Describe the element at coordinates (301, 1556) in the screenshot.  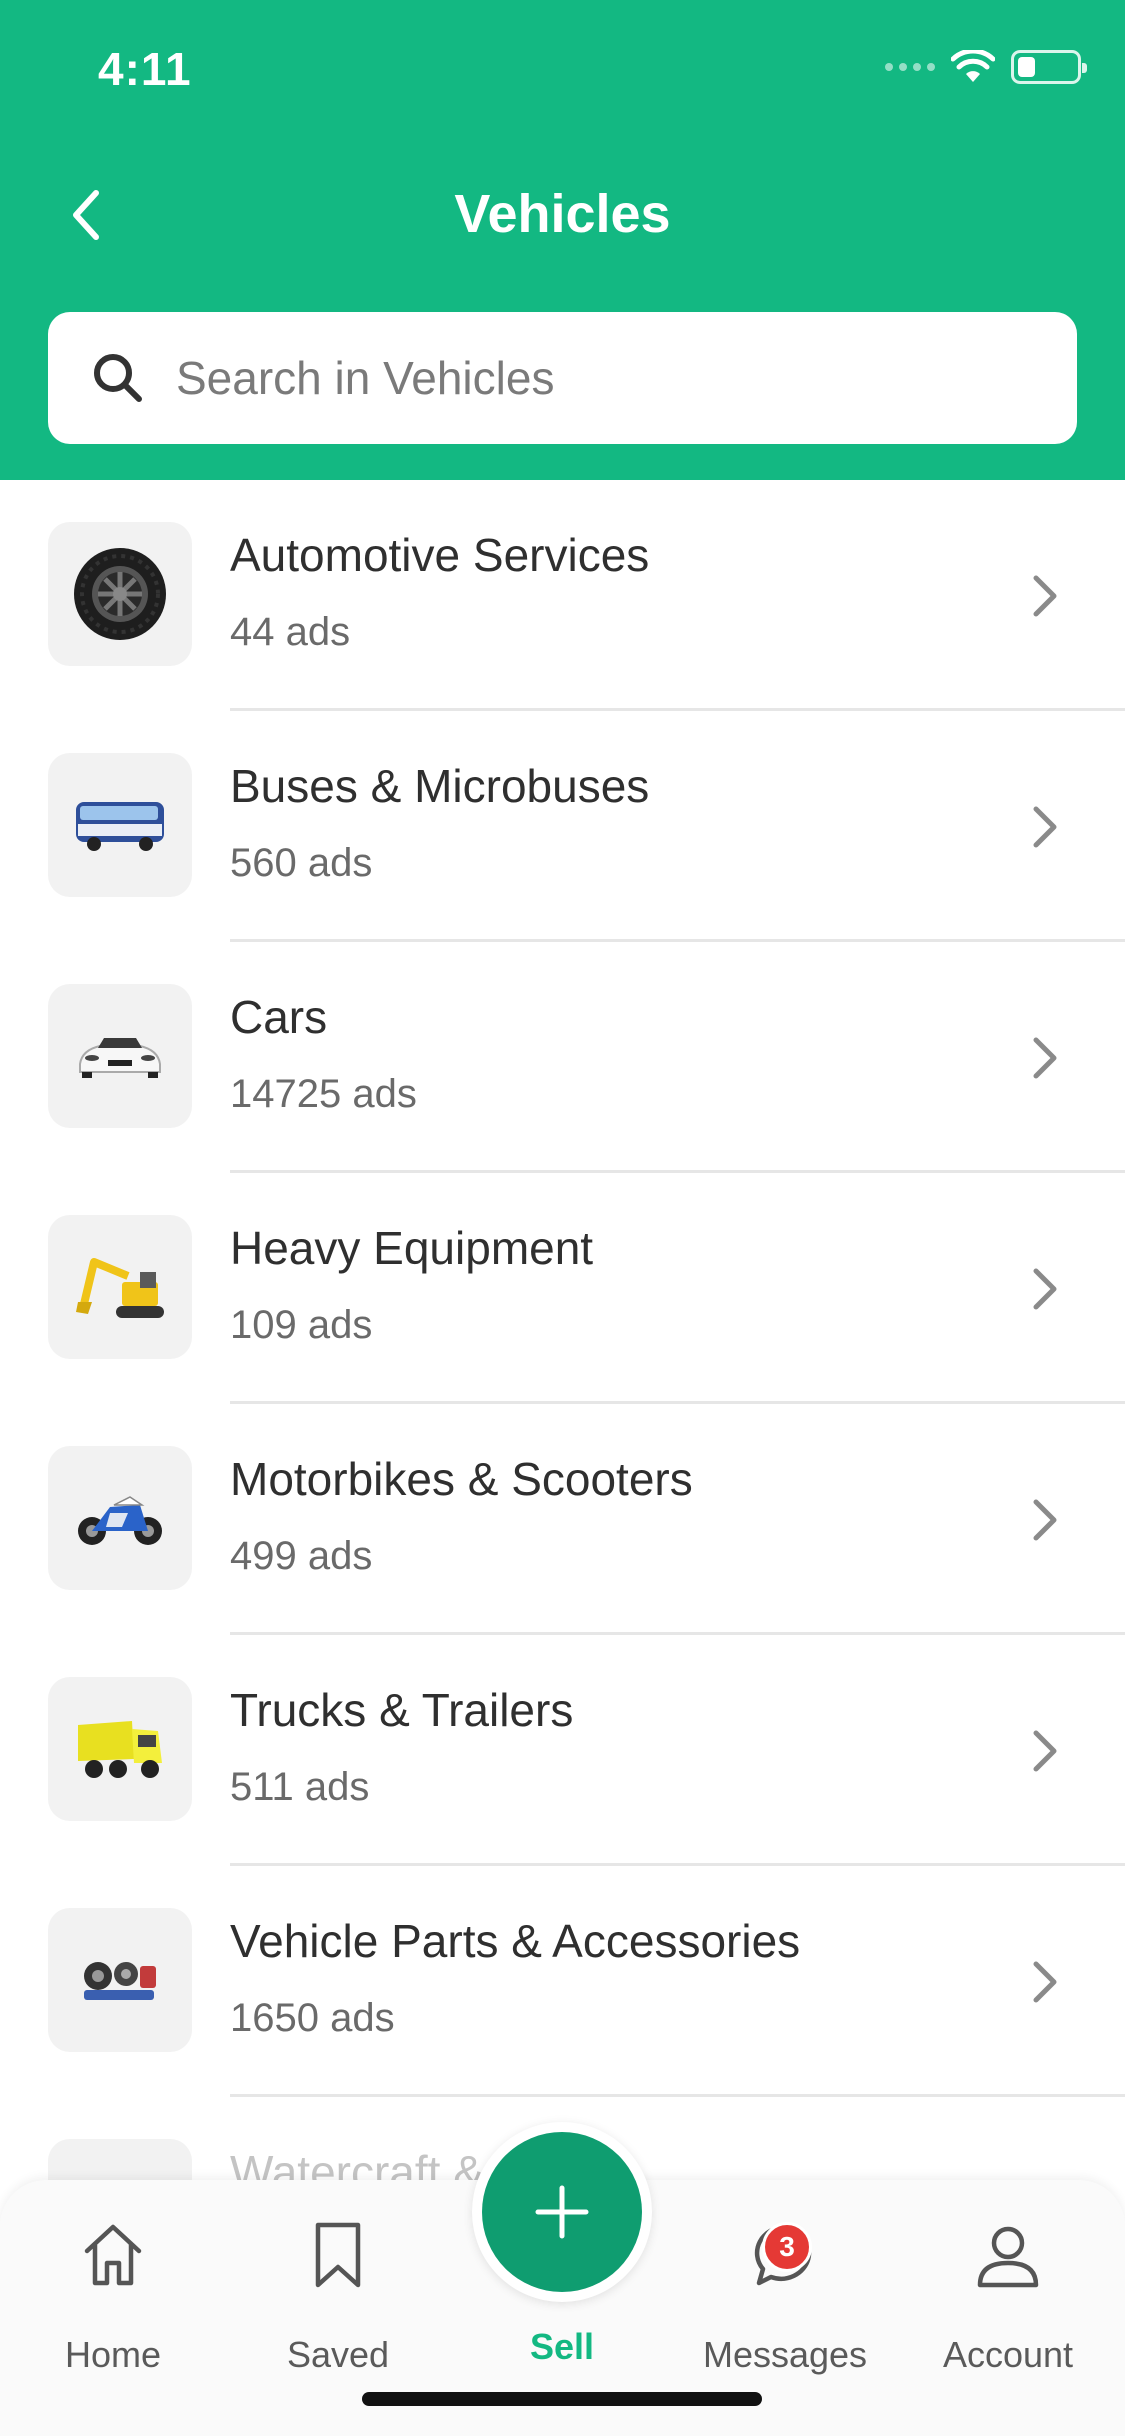
I see `category-count: 499 ads` at that location.